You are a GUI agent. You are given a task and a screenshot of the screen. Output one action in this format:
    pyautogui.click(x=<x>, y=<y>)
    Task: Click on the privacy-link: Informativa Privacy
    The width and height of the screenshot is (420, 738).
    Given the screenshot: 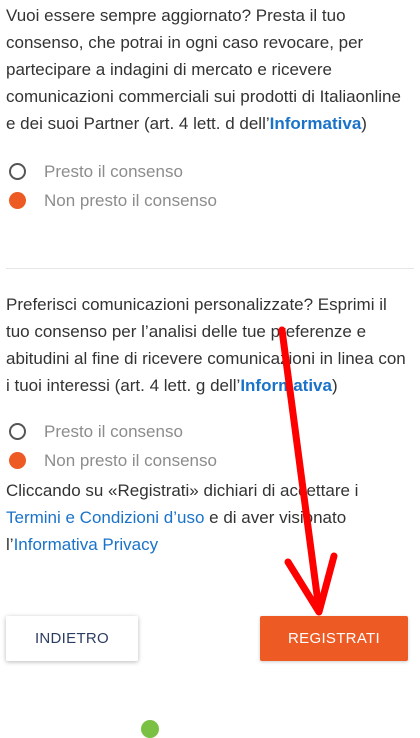 What is the action you would take?
    pyautogui.click(x=86, y=544)
    